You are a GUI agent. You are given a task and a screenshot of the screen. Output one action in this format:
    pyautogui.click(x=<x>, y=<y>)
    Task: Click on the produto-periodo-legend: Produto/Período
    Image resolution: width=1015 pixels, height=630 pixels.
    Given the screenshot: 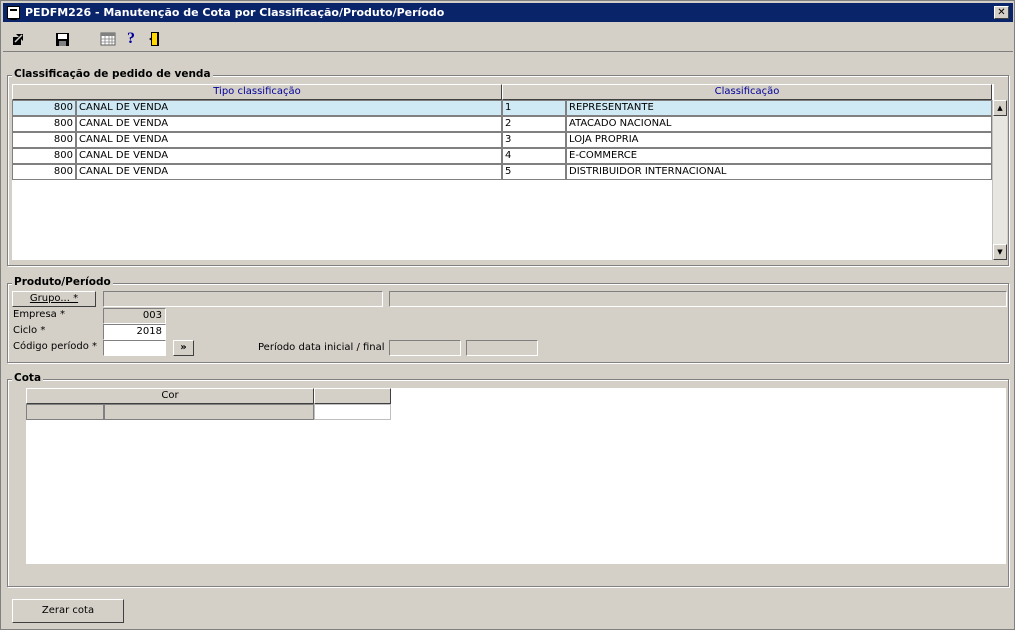 What is the action you would take?
    pyautogui.click(x=62, y=282)
    